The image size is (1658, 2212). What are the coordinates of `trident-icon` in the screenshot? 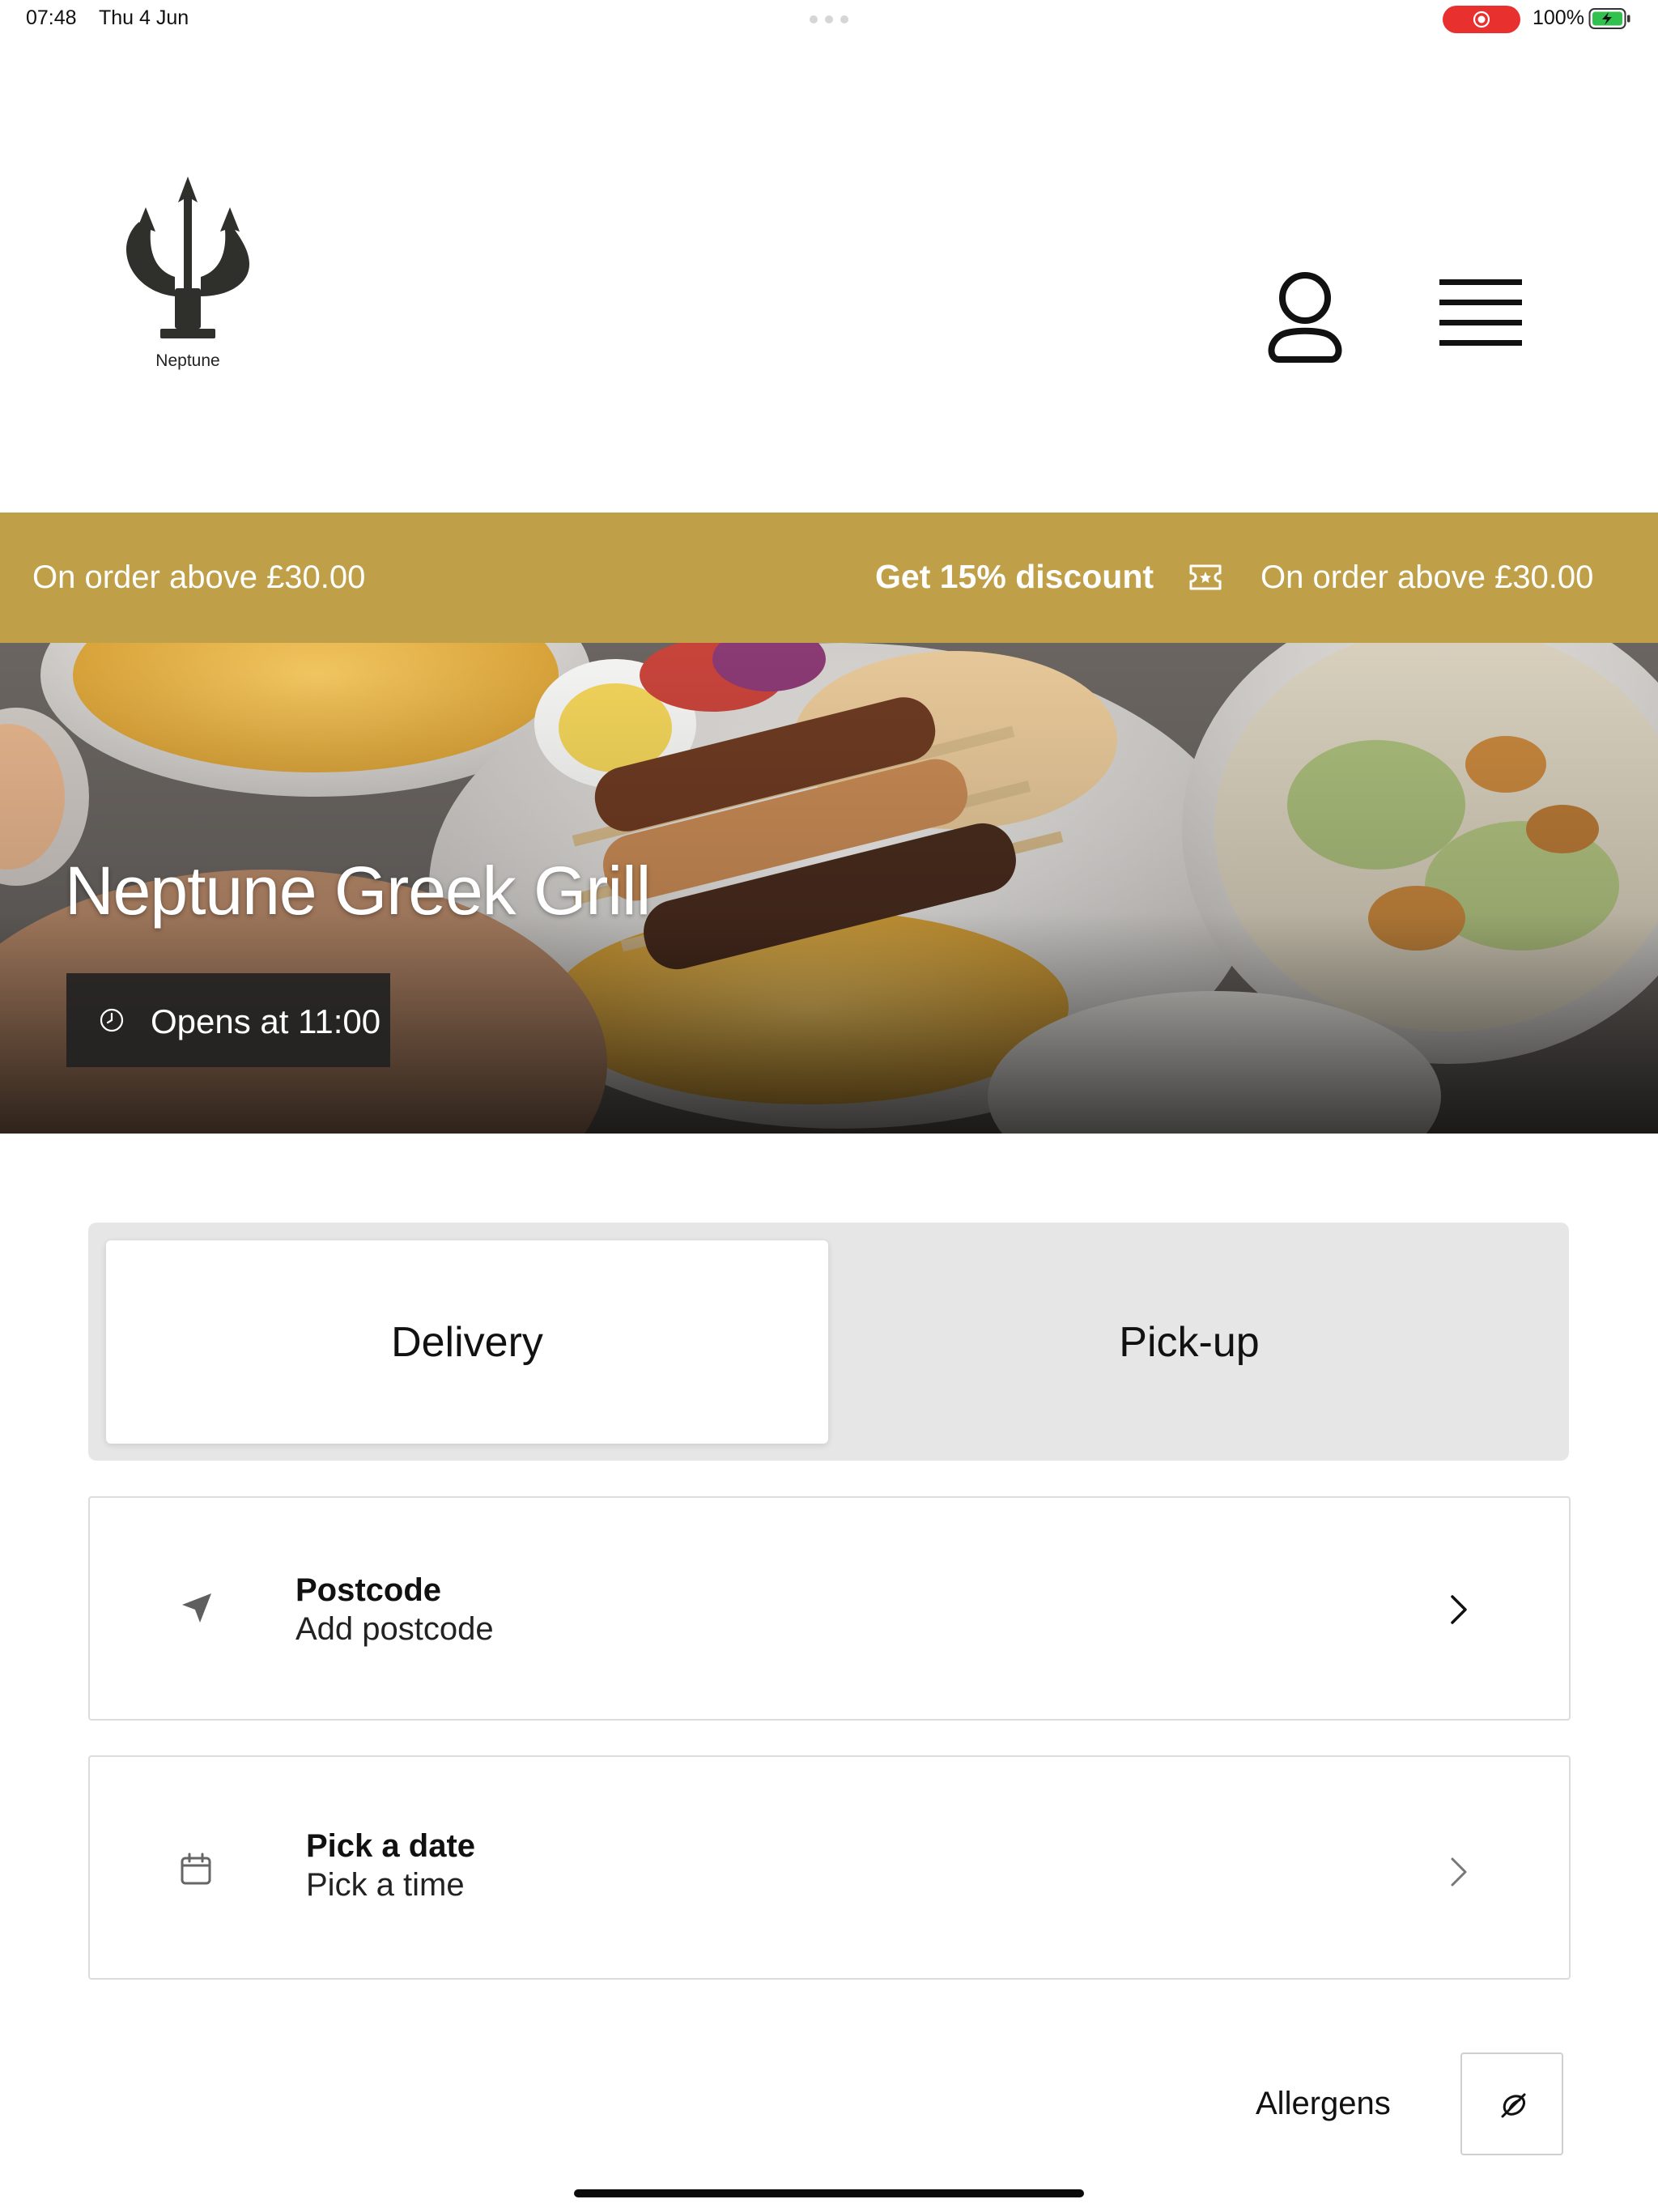 It's located at (187, 257).